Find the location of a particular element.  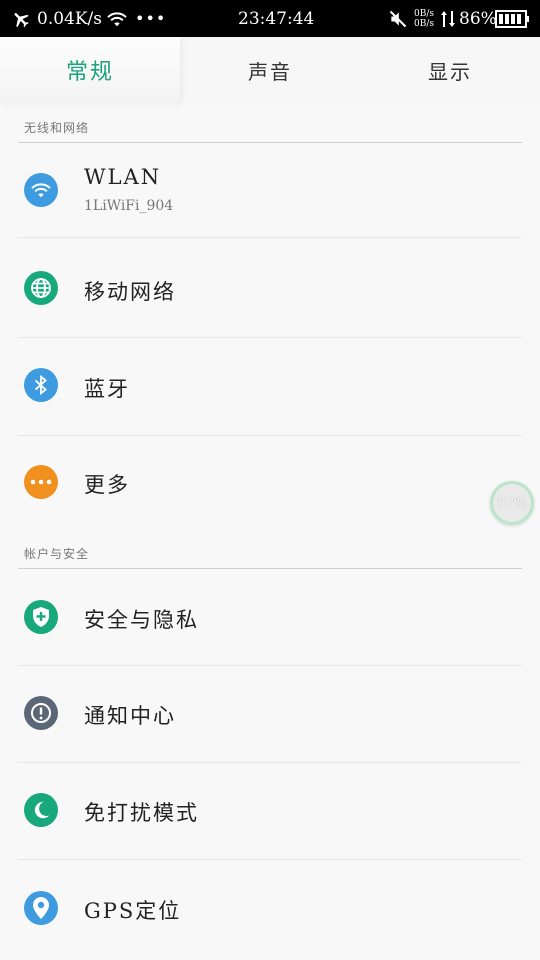

setting-label: 更多 is located at coordinates (107, 485).